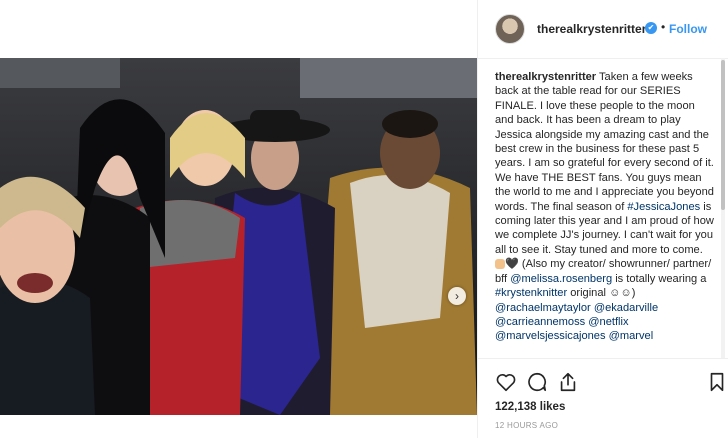 The image size is (728, 439). What do you see at coordinates (545, 77) in the screenshot?
I see `caption-username-link: therealkrystenritter` at bounding box center [545, 77].